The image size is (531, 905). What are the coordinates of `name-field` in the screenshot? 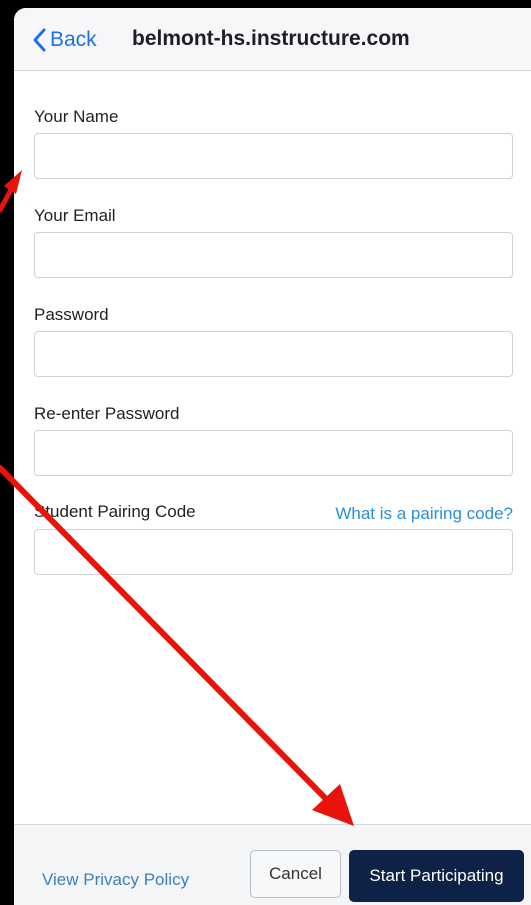 It's located at (273, 156).